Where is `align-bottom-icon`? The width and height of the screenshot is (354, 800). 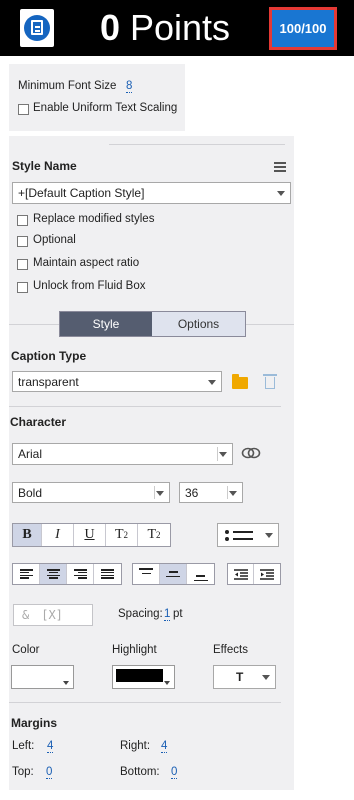
align-bottom-icon is located at coordinates (200, 578).